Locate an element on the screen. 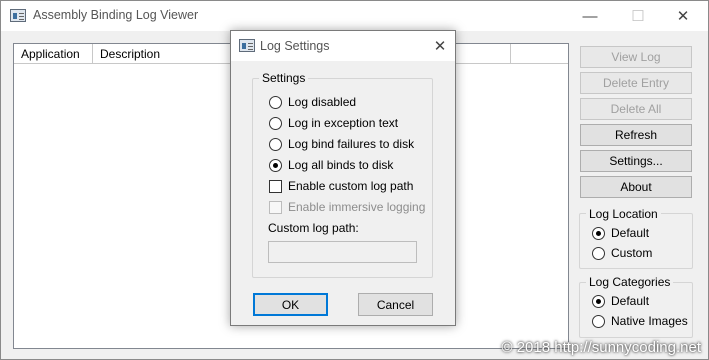  ok-button: OK is located at coordinates (290, 304).